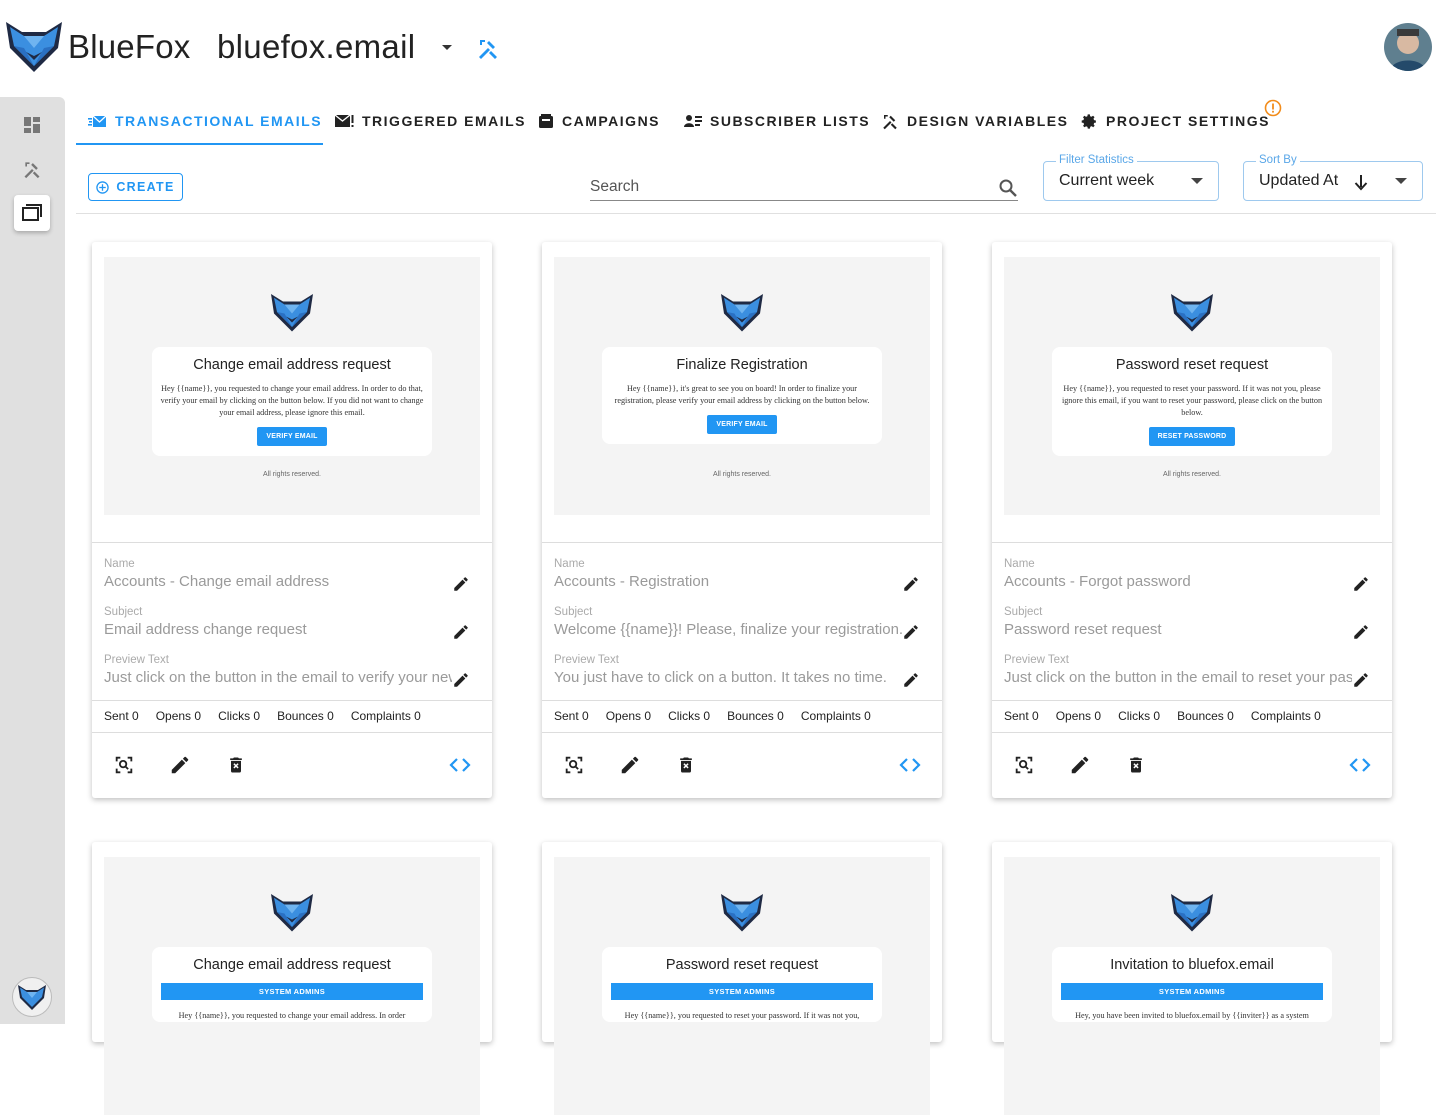 This screenshot has height=1115, width=1450. What do you see at coordinates (742, 580) in the screenshot?
I see `name-field: Name Accounts - Registration` at bounding box center [742, 580].